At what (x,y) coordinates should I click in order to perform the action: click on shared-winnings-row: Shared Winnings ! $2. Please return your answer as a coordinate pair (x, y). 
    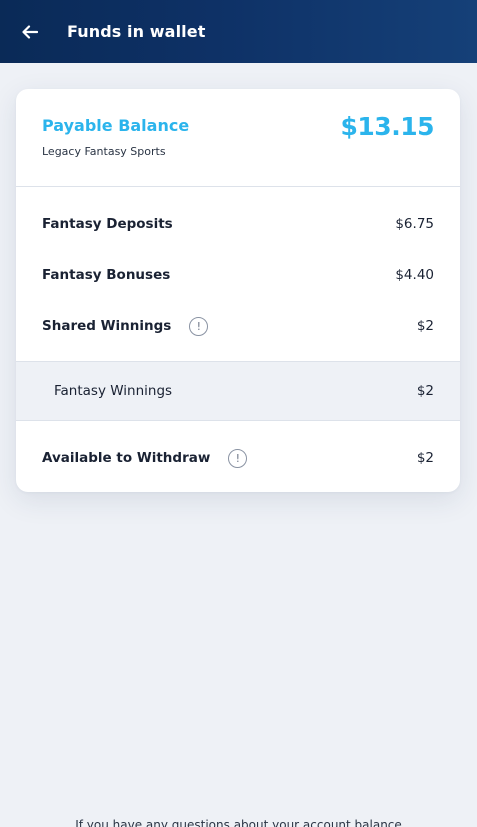
    Looking at the image, I should click on (238, 326).